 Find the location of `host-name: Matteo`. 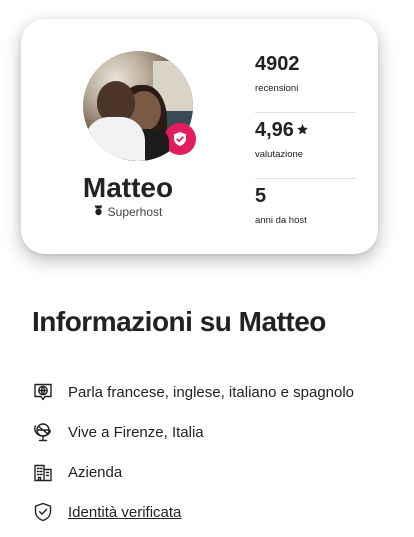

host-name: Matteo is located at coordinates (128, 187).